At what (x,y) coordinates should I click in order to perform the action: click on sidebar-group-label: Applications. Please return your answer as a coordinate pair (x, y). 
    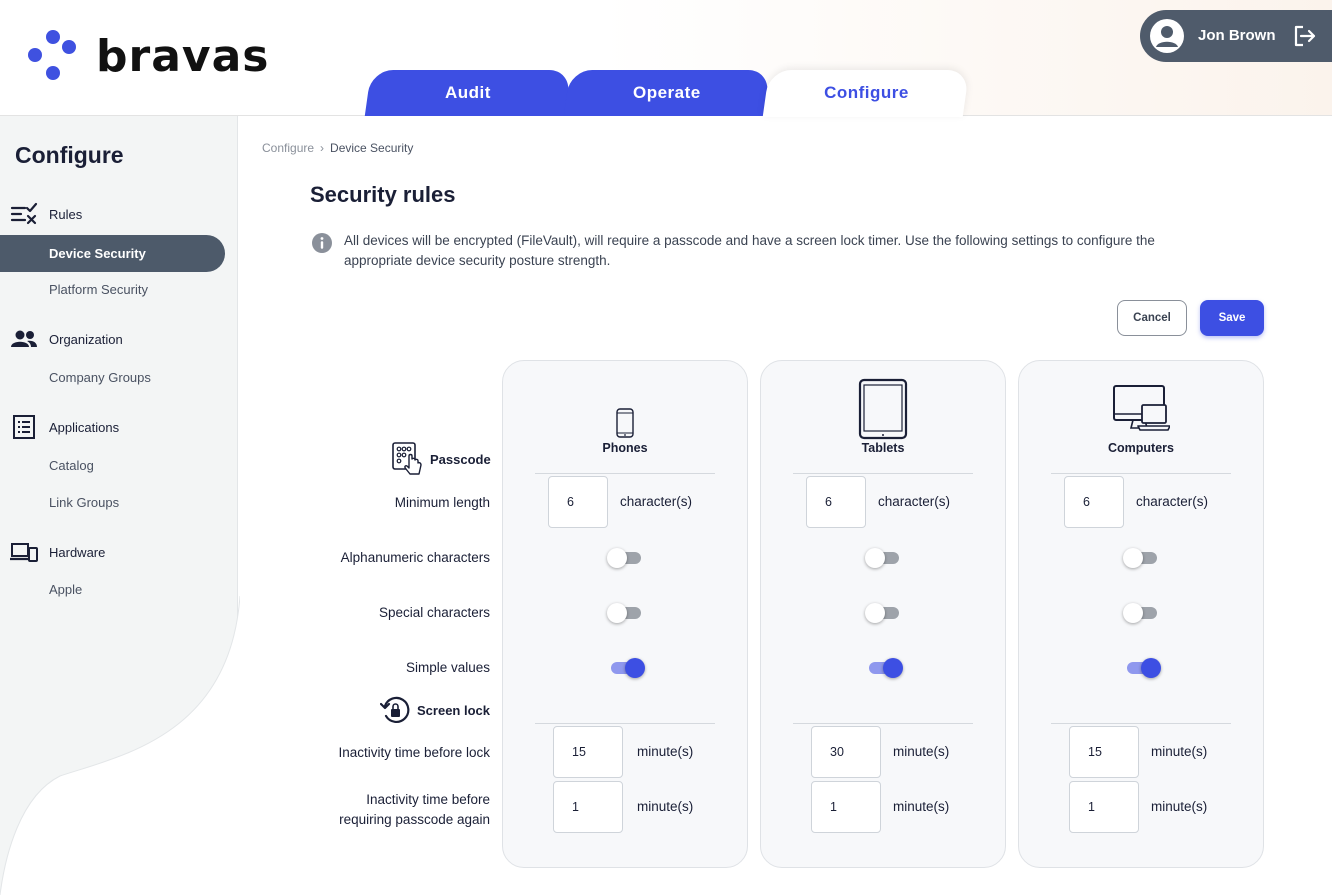
    Looking at the image, I should click on (84, 427).